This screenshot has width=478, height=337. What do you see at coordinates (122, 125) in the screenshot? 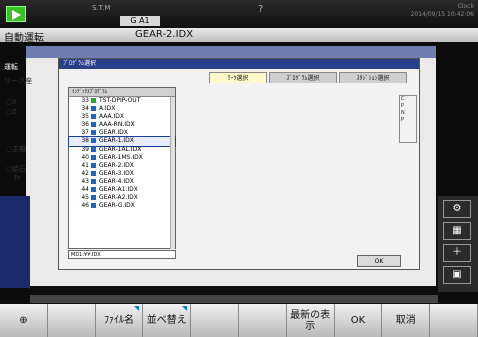
I see `list-item: 36 AAA-RN.IDX` at bounding box center [122, 125].